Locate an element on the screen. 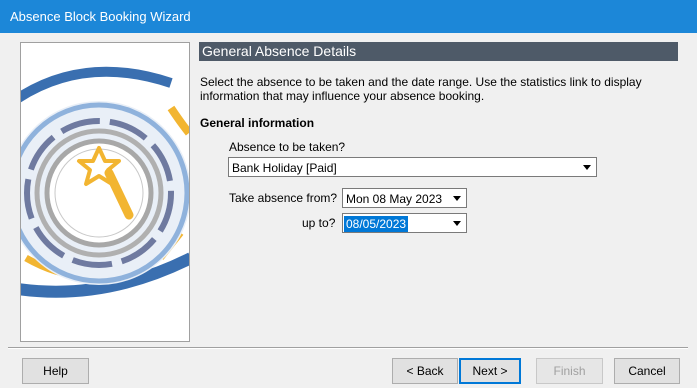 This screenshot has height=388, width=697. absence-value: Bank Holiday [Paid] is located at coordinates (284, 168).